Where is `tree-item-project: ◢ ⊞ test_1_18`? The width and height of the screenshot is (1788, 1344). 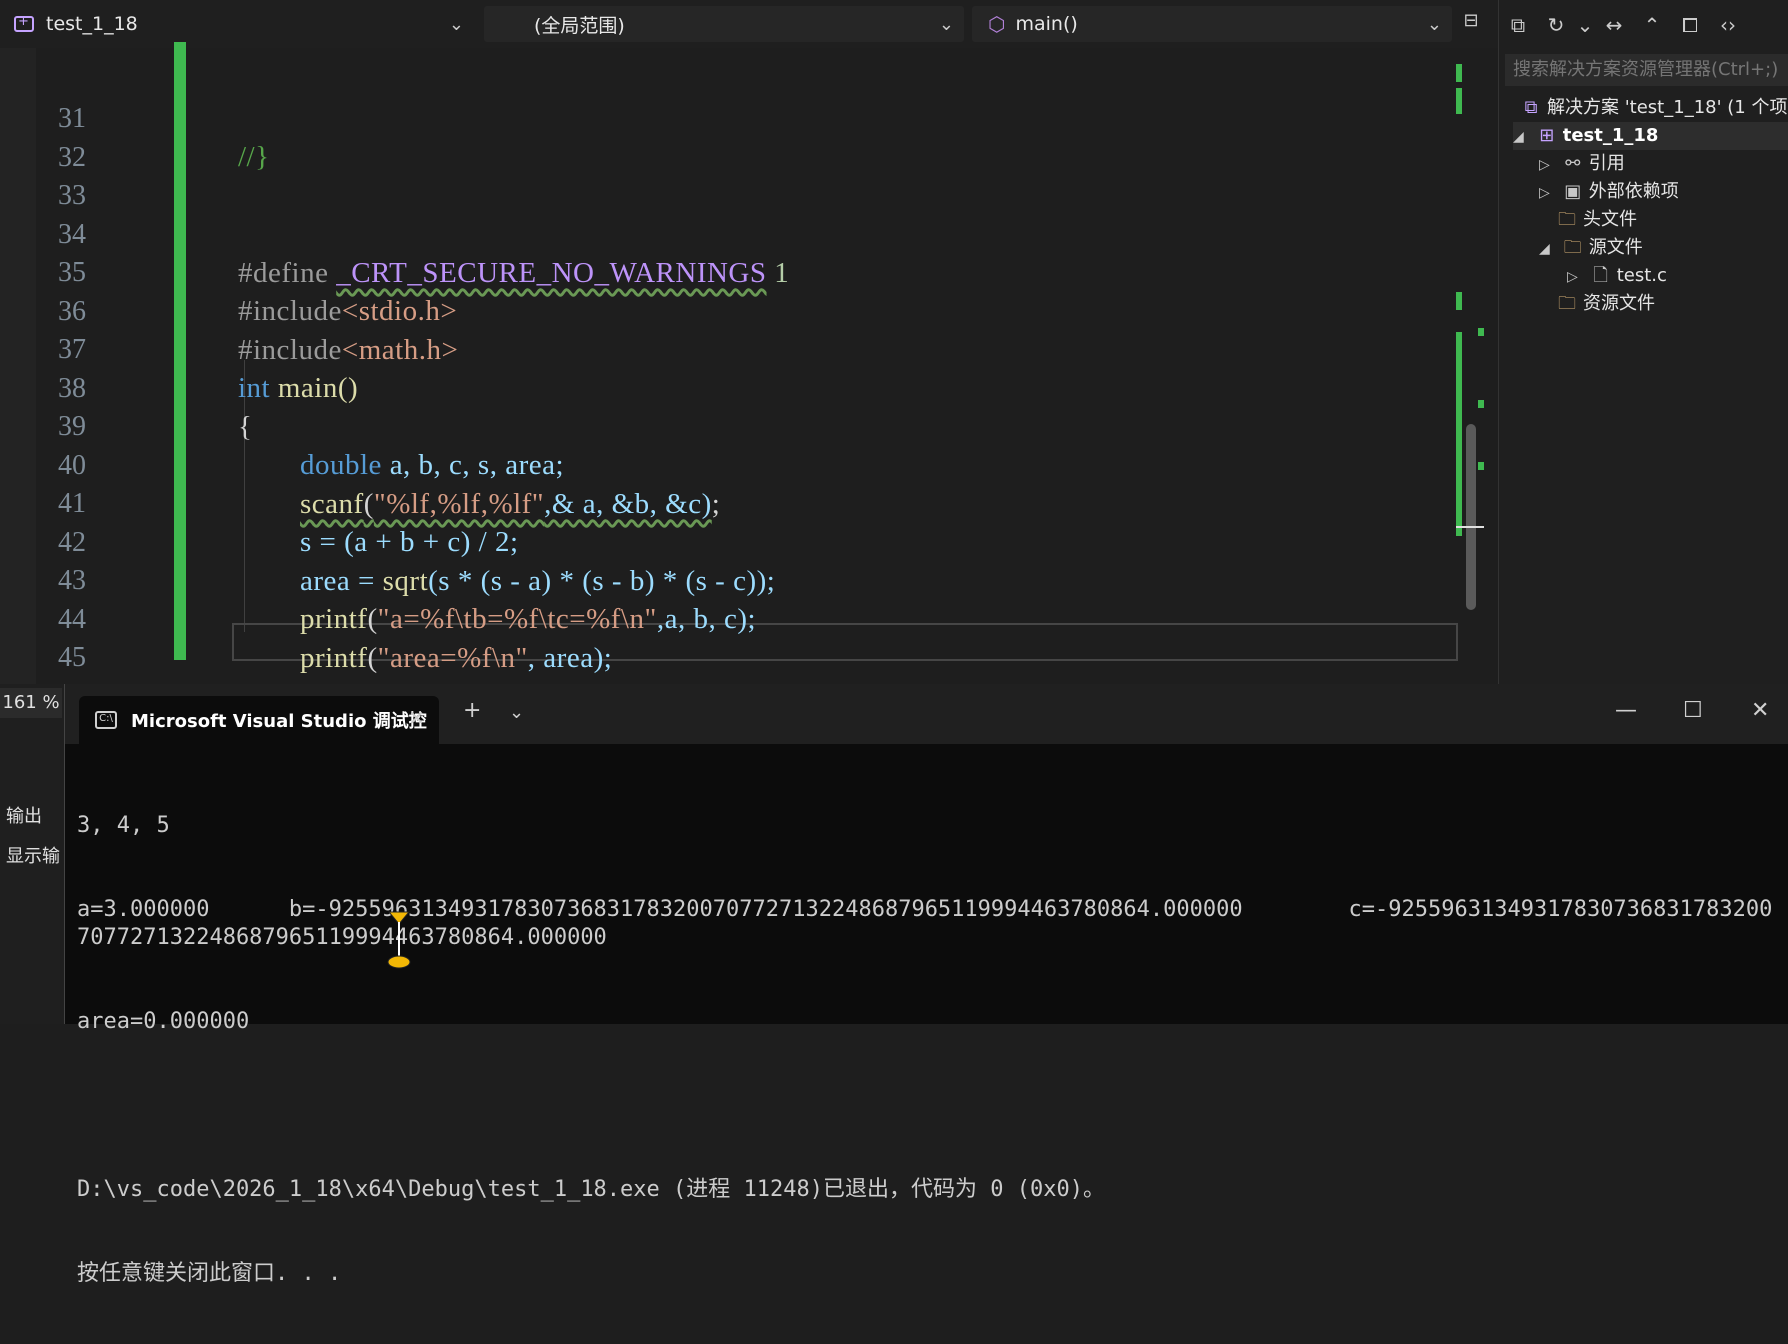 tree-item-project: ◢ ⊞ test_1_18 is located at coordinates (1650, 136).